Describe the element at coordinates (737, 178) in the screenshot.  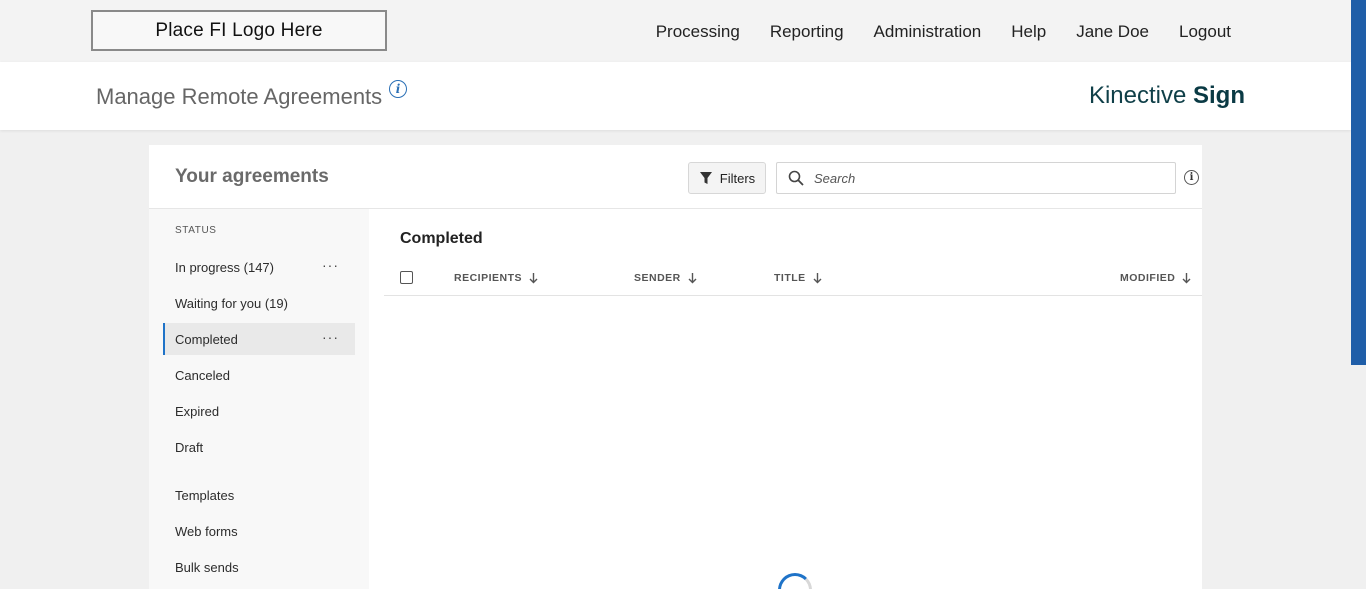
I see `filters-button-label: Filters` at that location.